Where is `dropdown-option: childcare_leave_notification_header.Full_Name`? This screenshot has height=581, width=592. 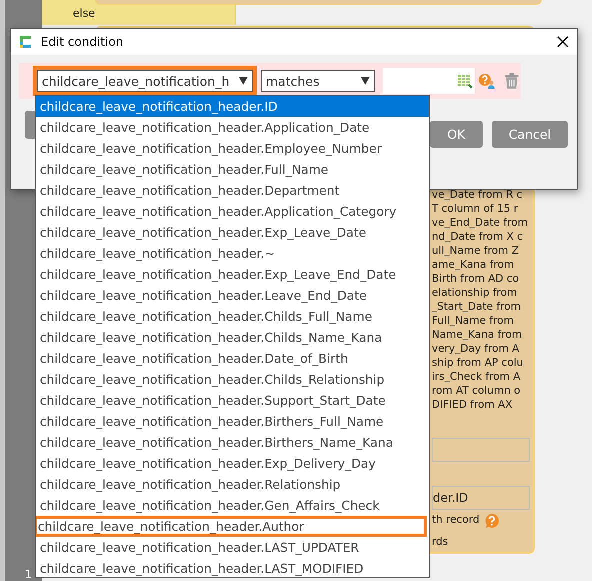 dropdown-option: childcare_leave_notification_header.Full_Name is located at coordinates (232, 169).